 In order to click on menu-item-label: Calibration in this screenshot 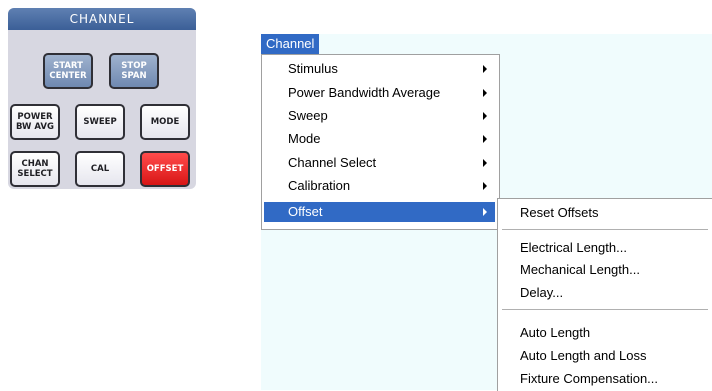, I will do `click(319, 185)`.